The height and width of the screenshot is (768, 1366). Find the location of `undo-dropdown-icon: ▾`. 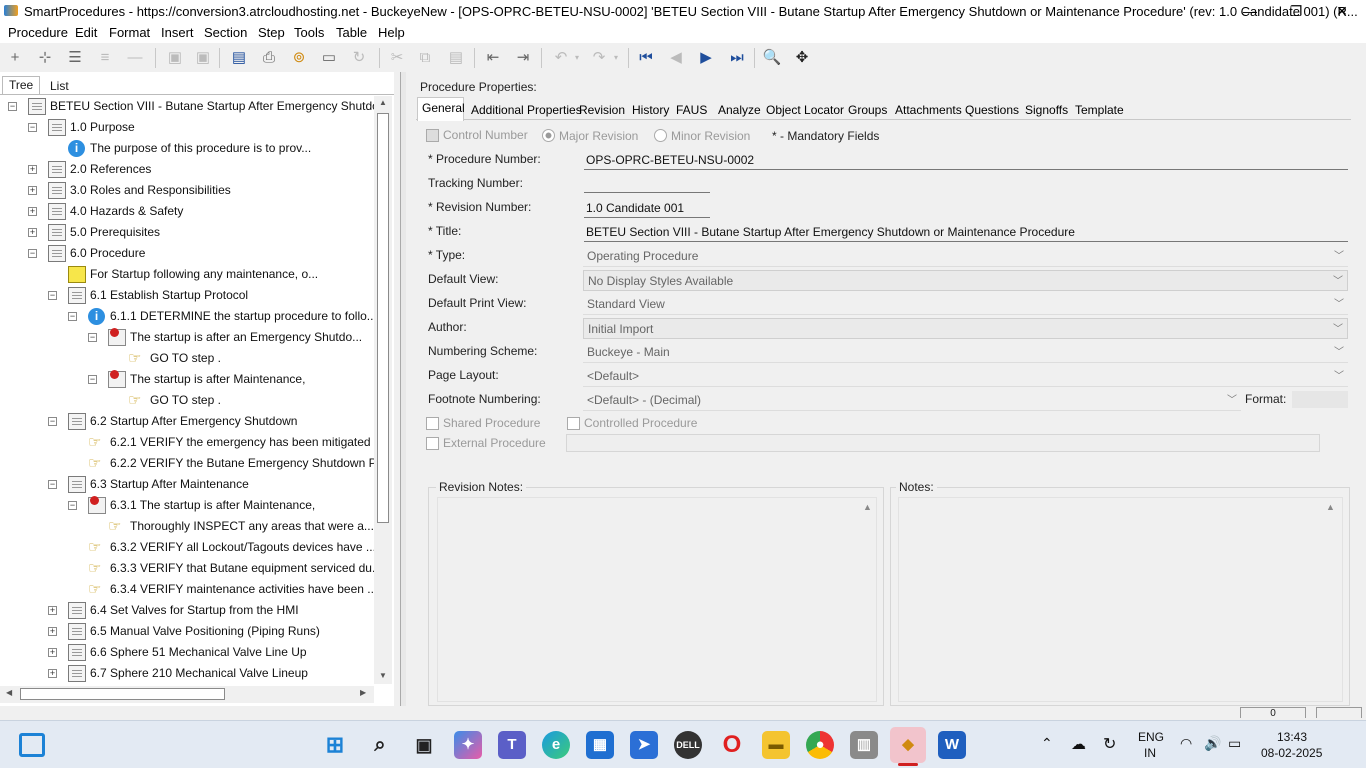

undo-dropdown-icon: ▾ is located at coordinates (577, 58).